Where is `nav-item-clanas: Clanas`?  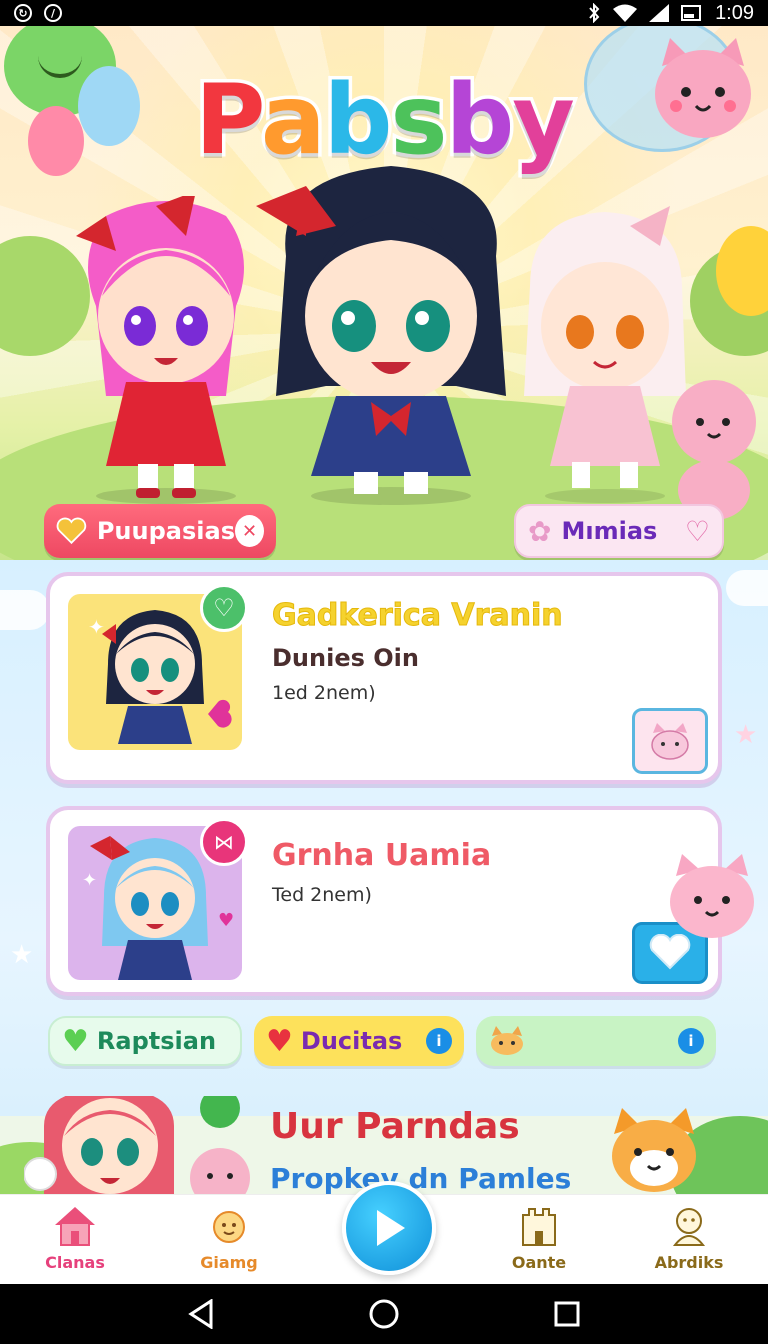 nav-item-clanas: Clanas is located at coordinates (75, 1240).